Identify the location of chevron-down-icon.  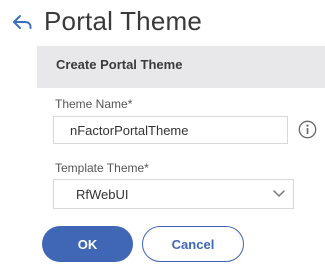
(279, 193).